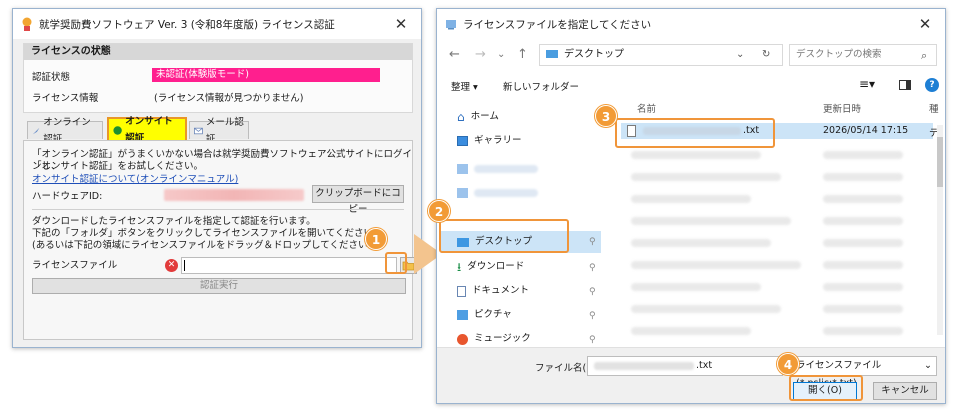  I want to click on file-dialog-close-button: ✕, so click(925, 24).